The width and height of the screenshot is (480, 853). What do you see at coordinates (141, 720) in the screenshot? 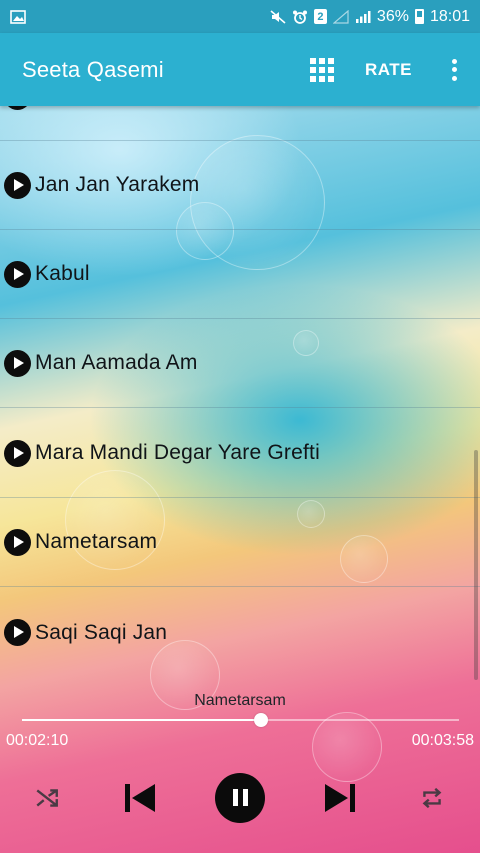
I see `seek-progress` at bounding box center [141, 720].